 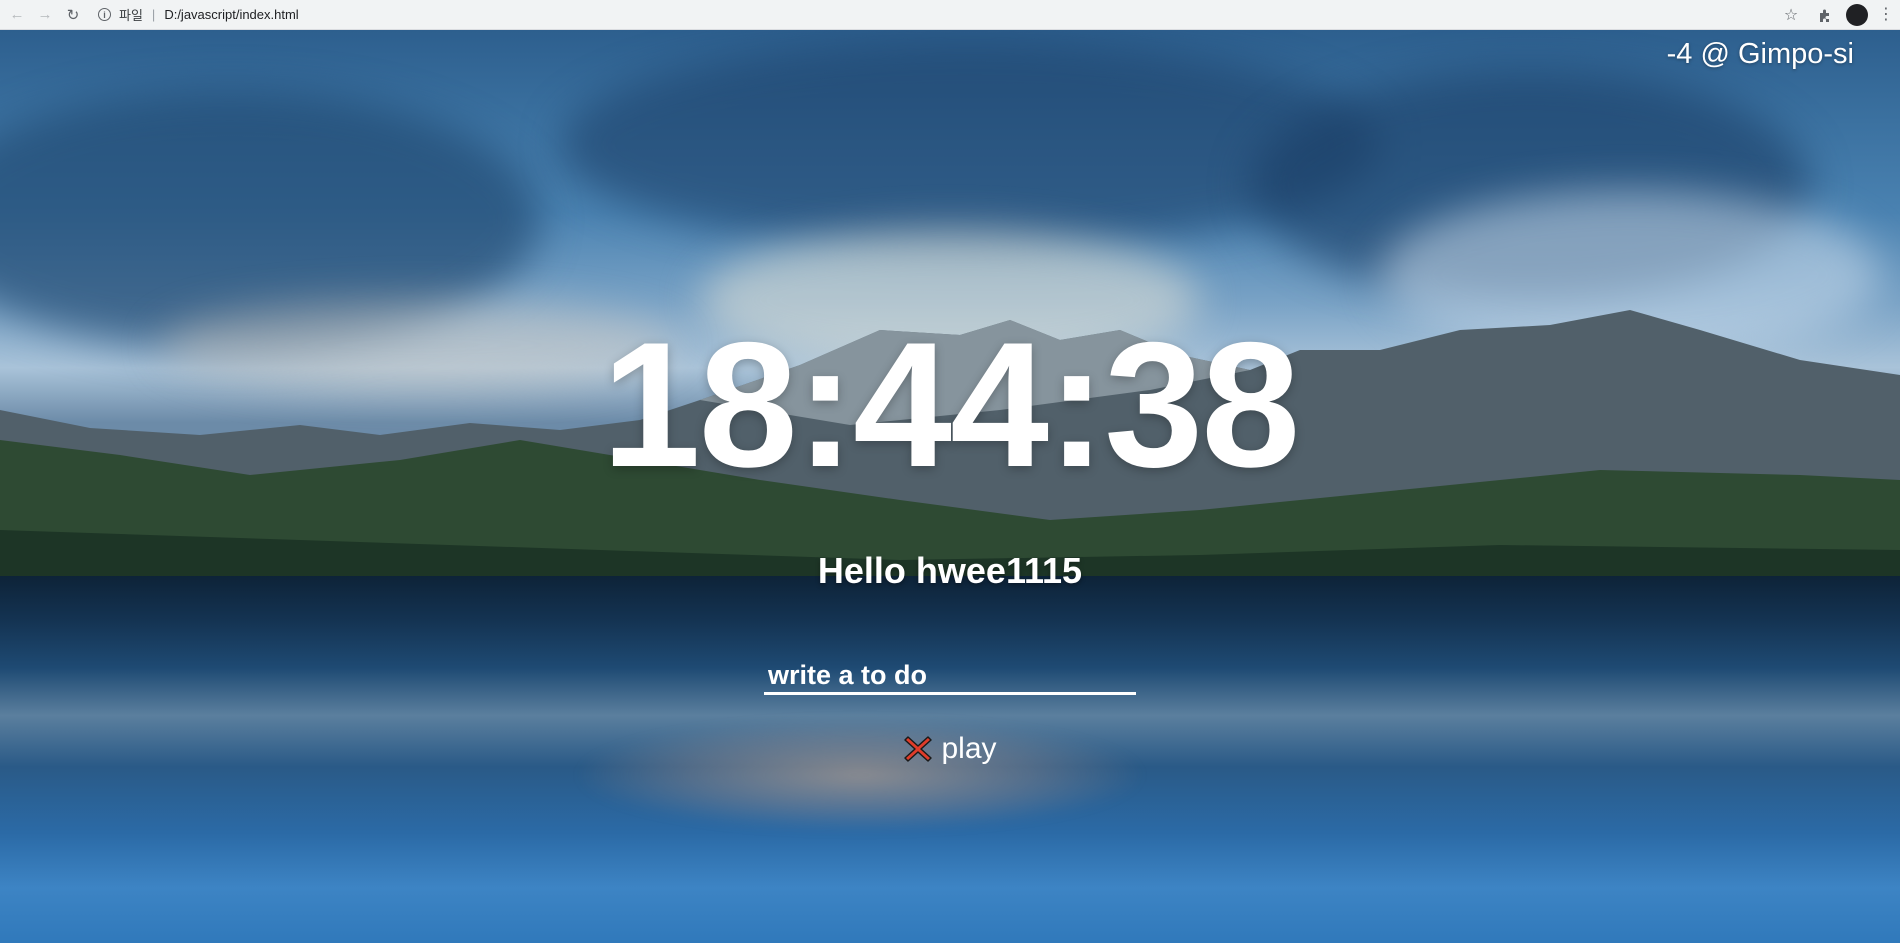 What do you see at coordinates (933, 15) in the screenshot?
I see `address-bar: i 파일 | D:/javascript/index.html` at bounding box center [933, 15].